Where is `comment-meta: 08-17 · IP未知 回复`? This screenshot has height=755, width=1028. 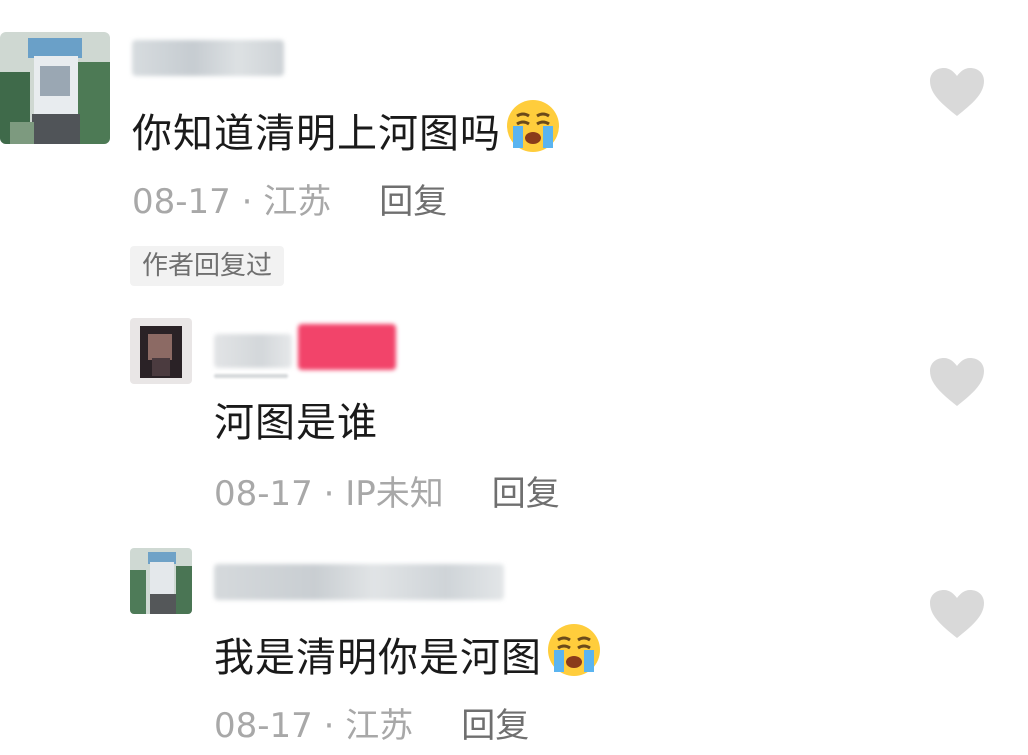 comment-meta: 08-17 · IP未知 回复 is located at coordinates (387, 494).